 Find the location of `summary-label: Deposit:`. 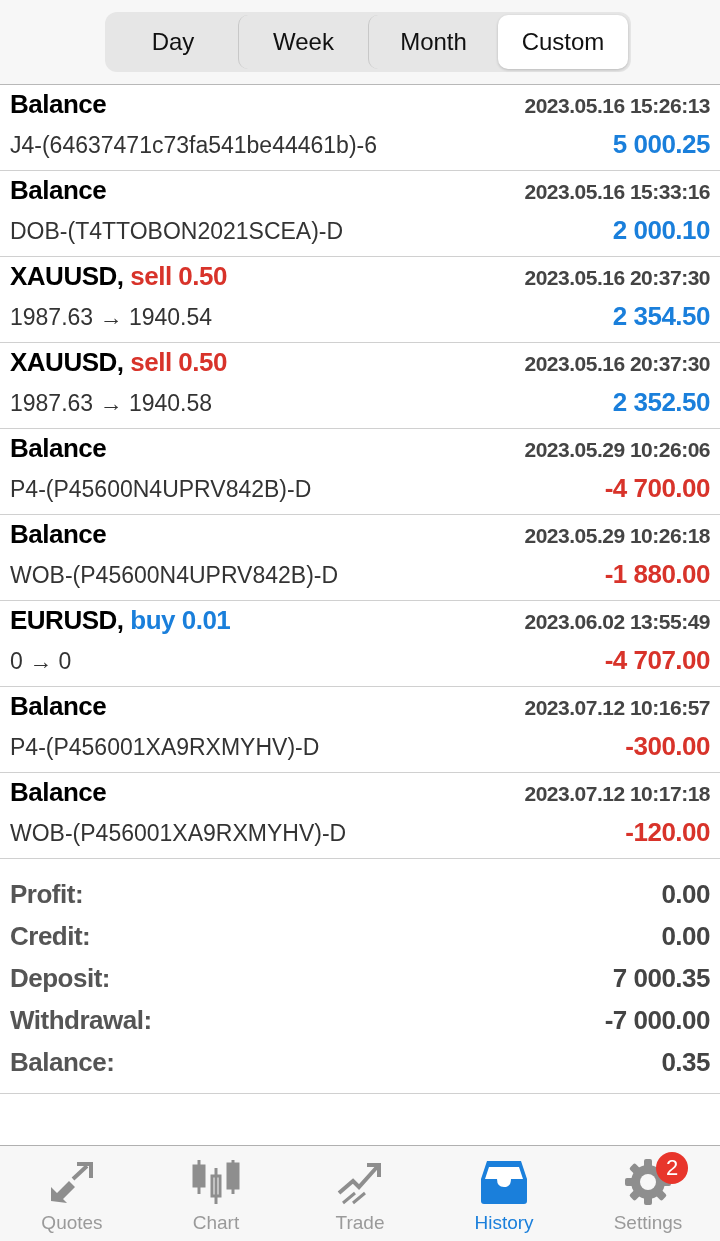

summary-label: Deposit: is located at coordinates (60, 978).